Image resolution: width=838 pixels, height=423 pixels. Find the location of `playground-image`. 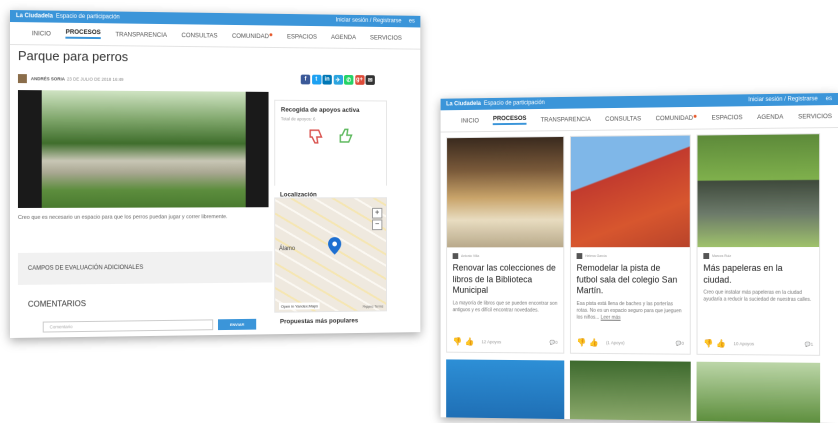

playground-image is located at coordinates (630, 390).